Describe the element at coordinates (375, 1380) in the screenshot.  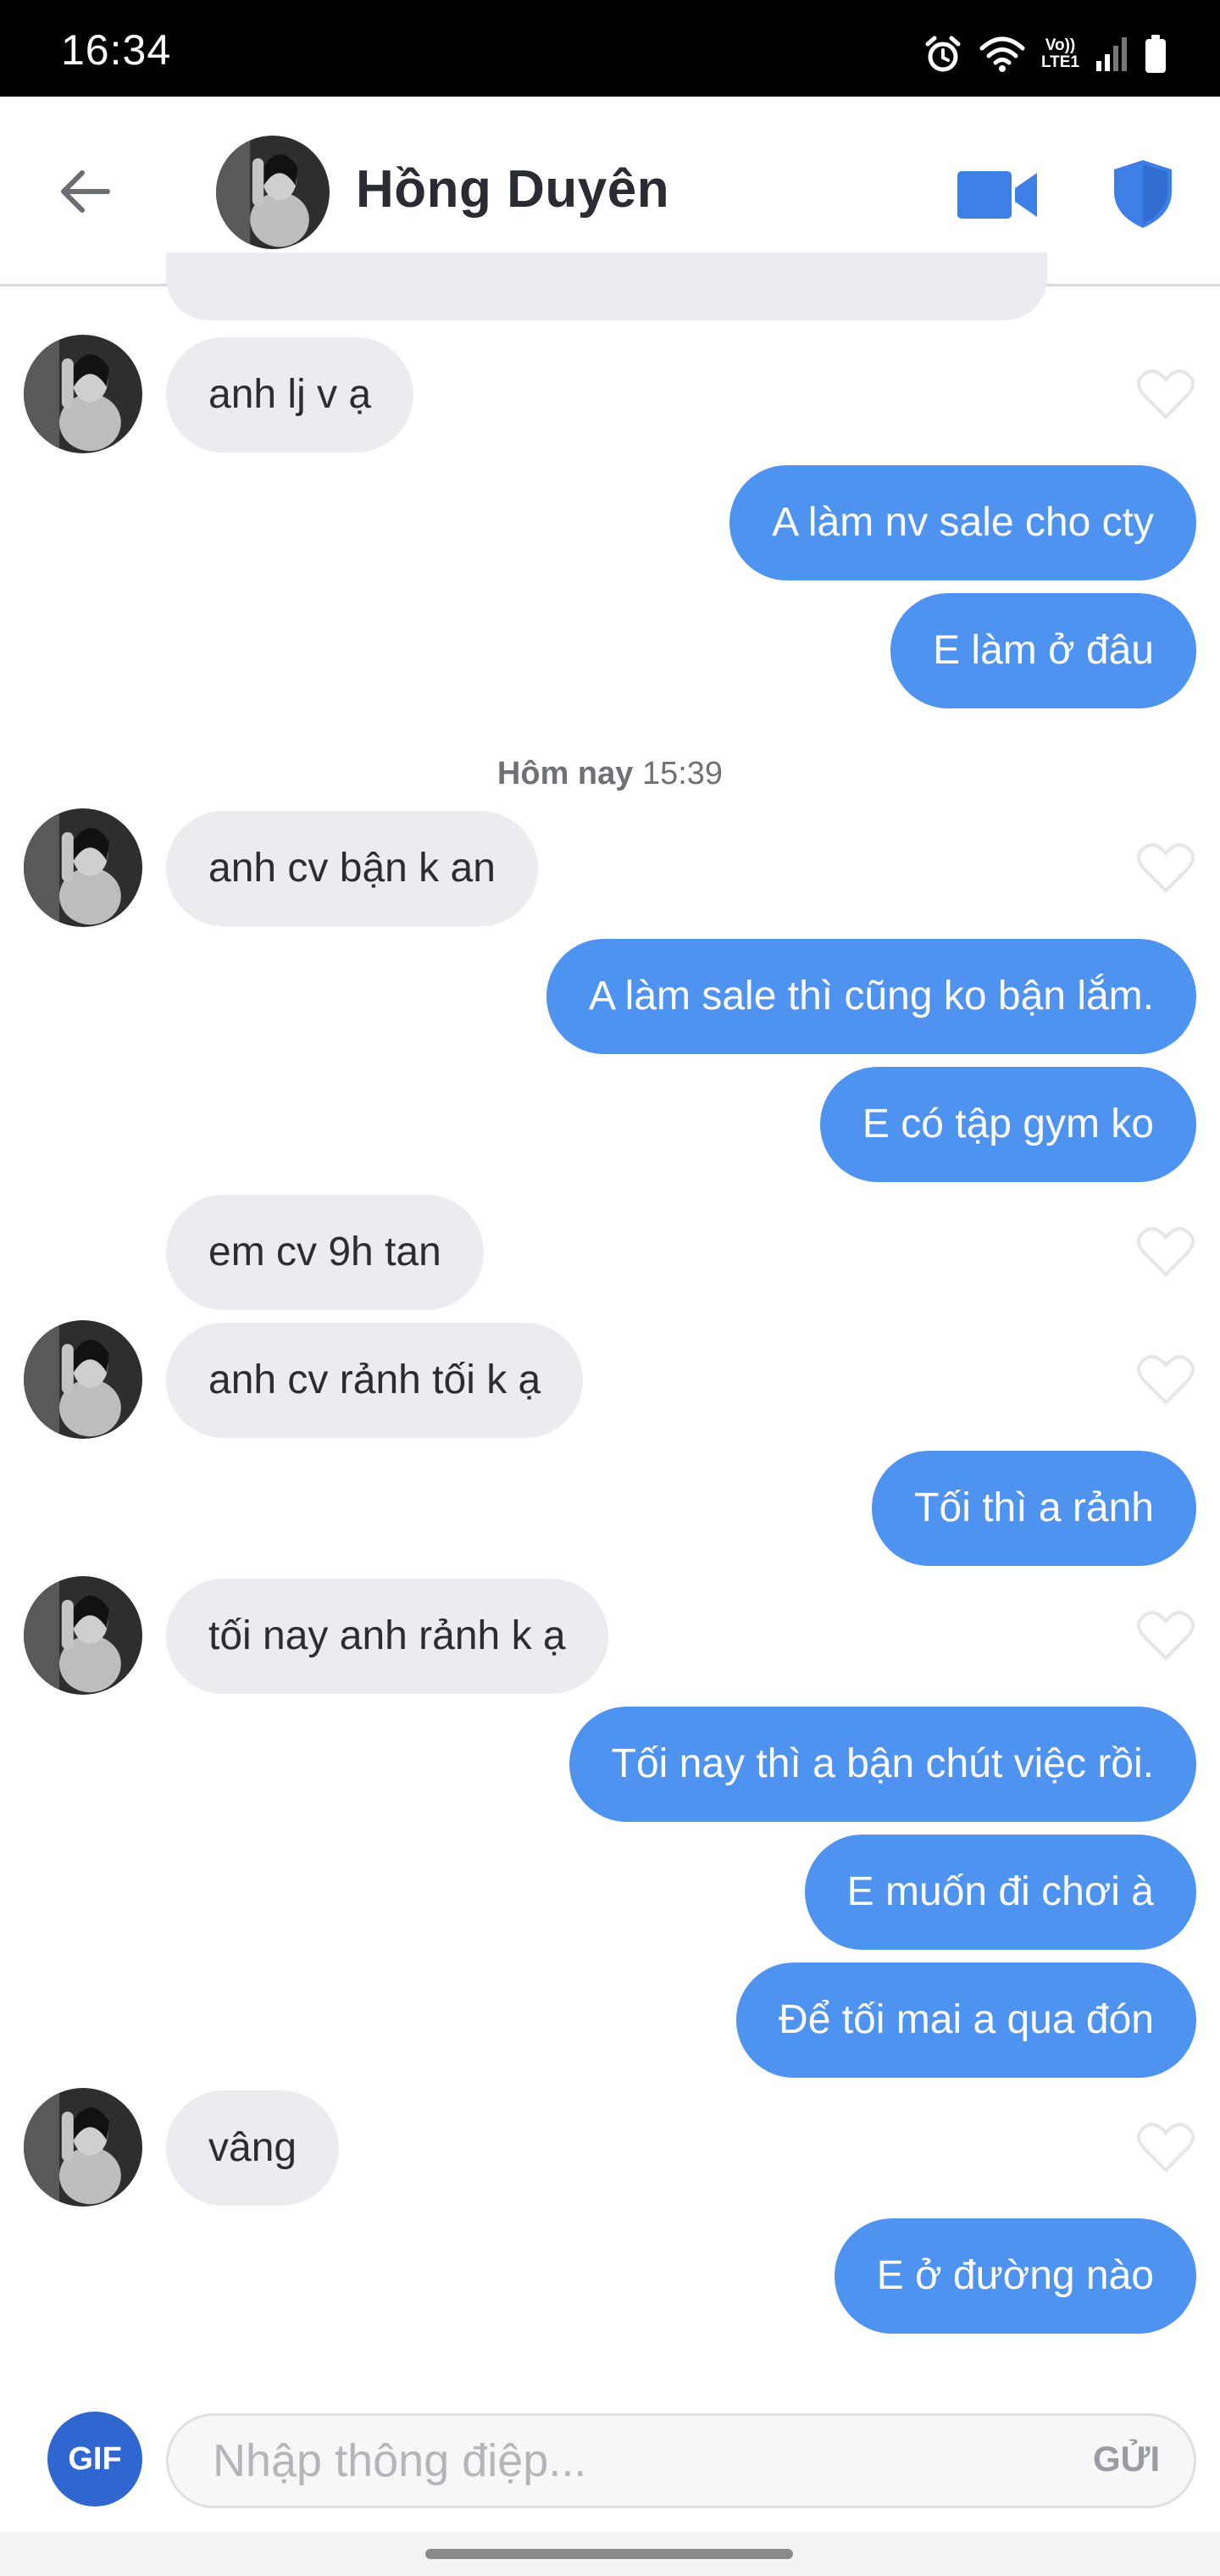
I see `incoming-message: anh cv rảnh tối k ạ` at that location.